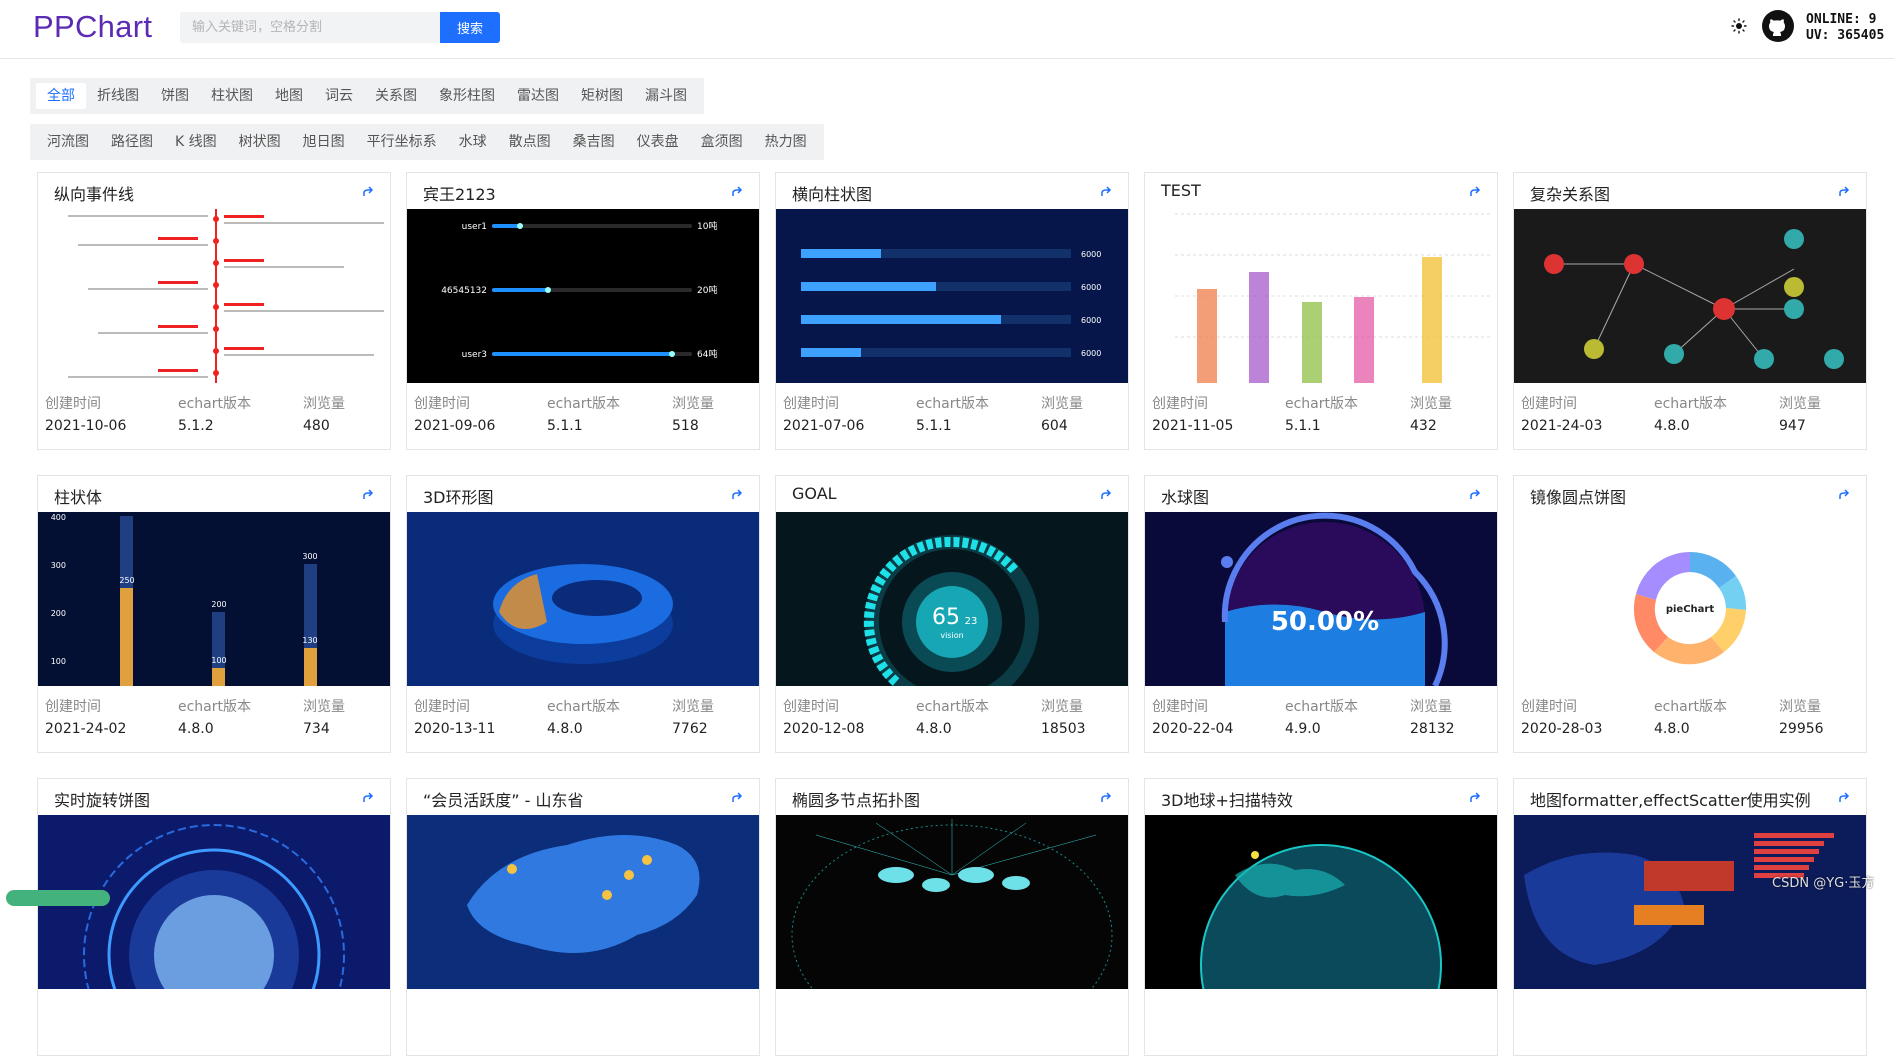  What do you see at coordinates (78, 497) in the screenshot?
I see `card-title: 柱状体` at bounding box center [78, 497].